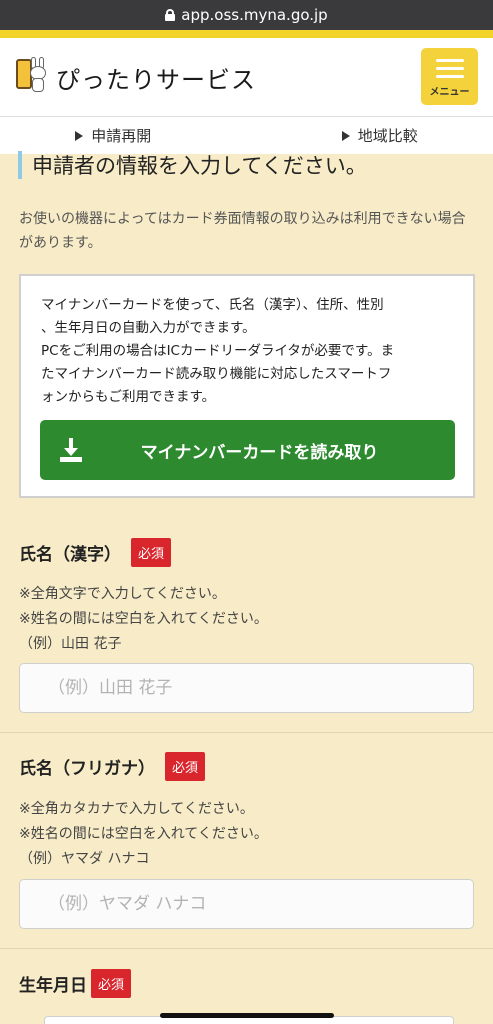  Describe the element at coordinates (95, 552) in the screenshot. I see `field-title-name-kanji: 氏名（漢字） 必須` at that location.